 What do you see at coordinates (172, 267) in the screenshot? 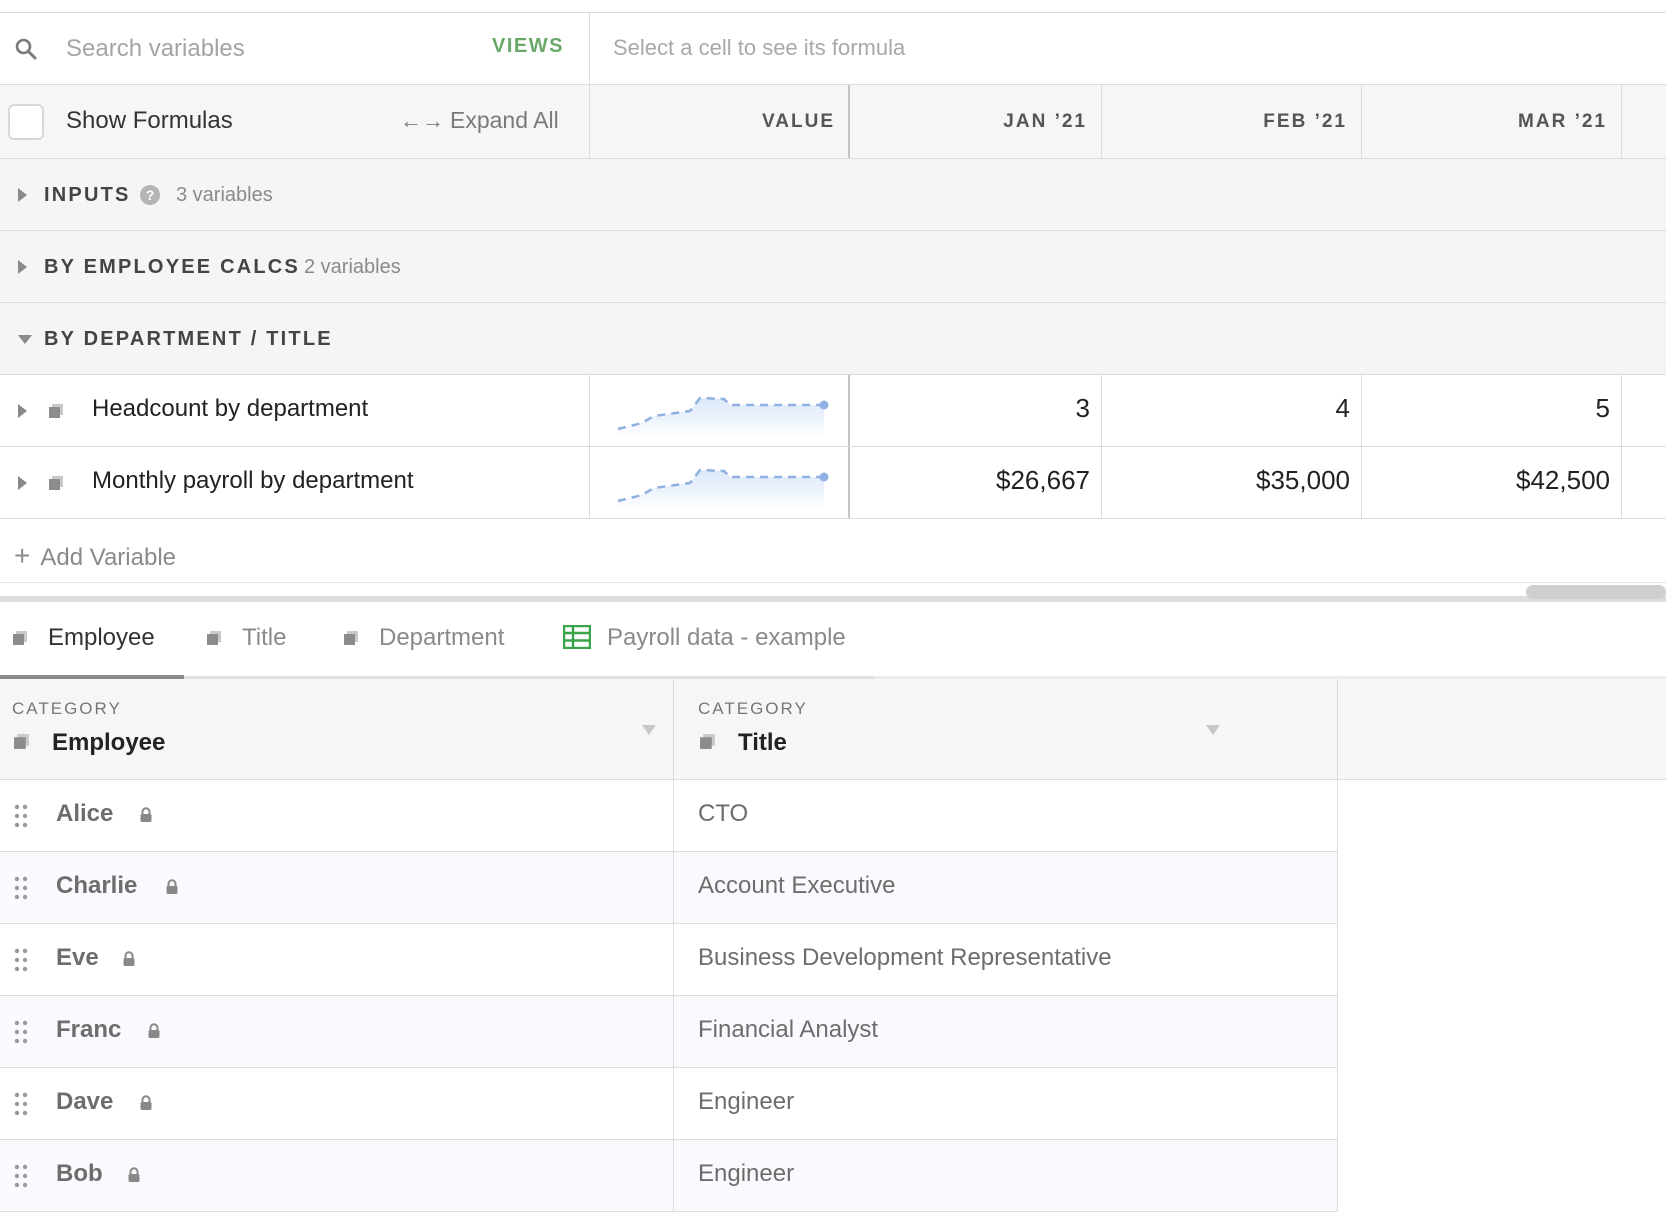
I see `section-title: BY EMPLOYEE CALCS` at bounding box center [172, 267].